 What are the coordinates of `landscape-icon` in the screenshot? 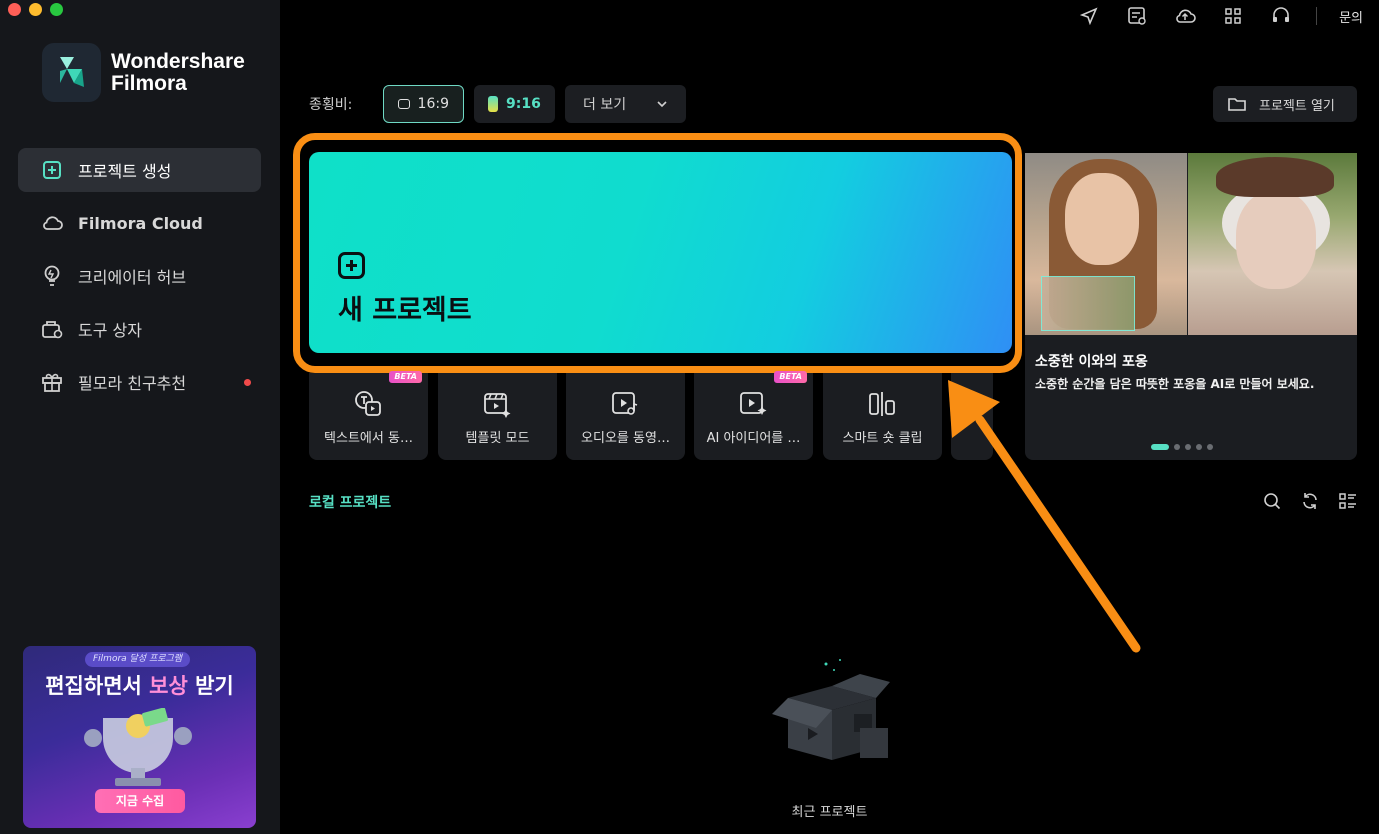 It's located at (404, 104).